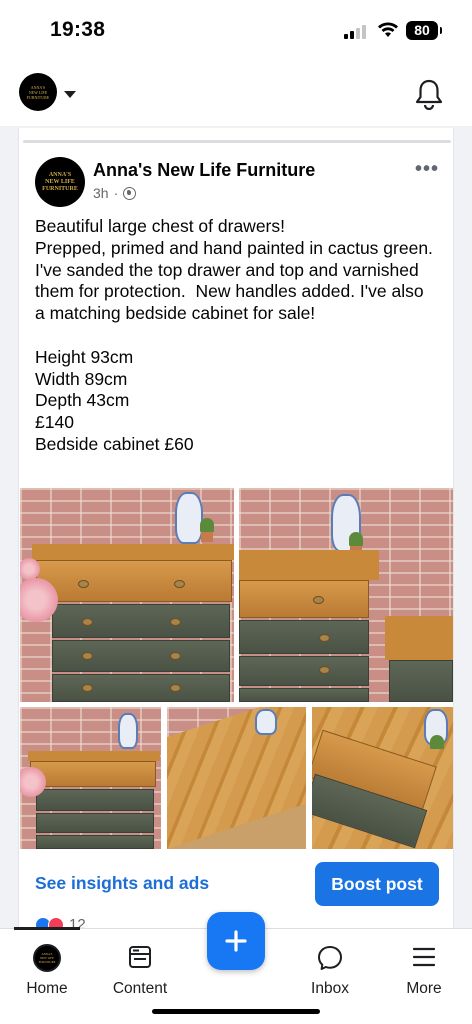  I want to click on boost-post-button: Boost post, so click(377, 884).